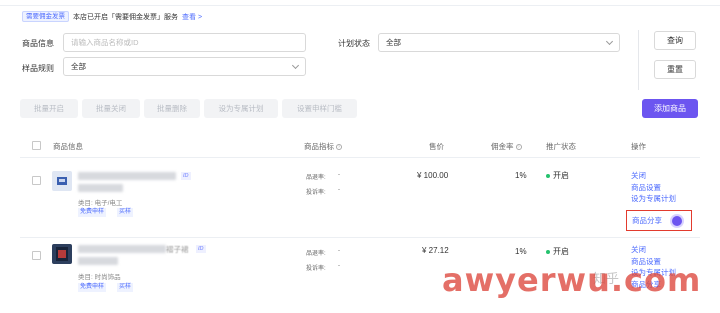 This screenshot has width=720, height=313. I want to click on batch-close-button: 批量关闭, so click(111, 108).